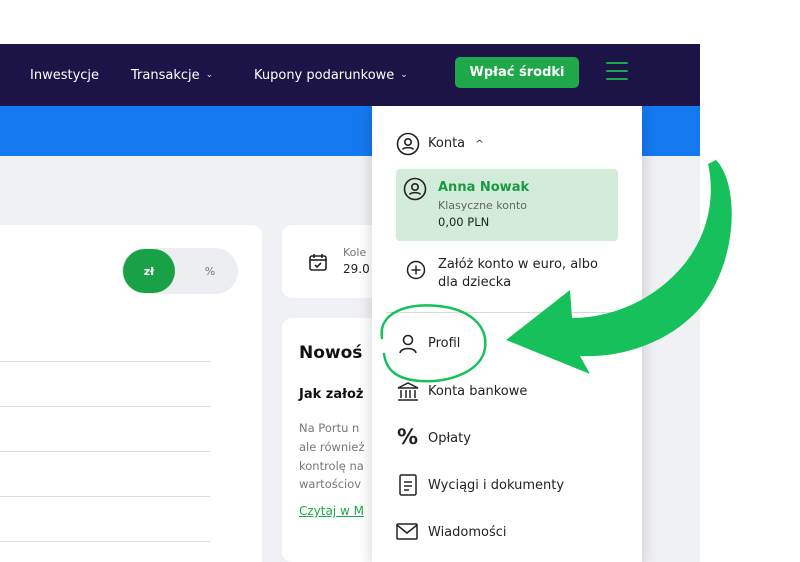  I want to click on news-title: Nowoś, so click(331, 353).